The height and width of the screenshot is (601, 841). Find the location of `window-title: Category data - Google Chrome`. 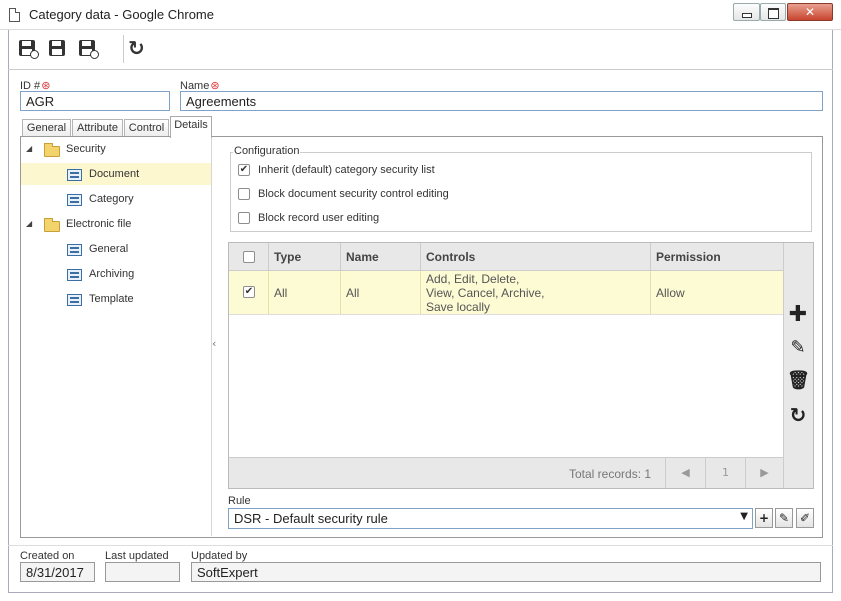

window-title: Category data - Google Chrome is located at coordinates (121, 14).